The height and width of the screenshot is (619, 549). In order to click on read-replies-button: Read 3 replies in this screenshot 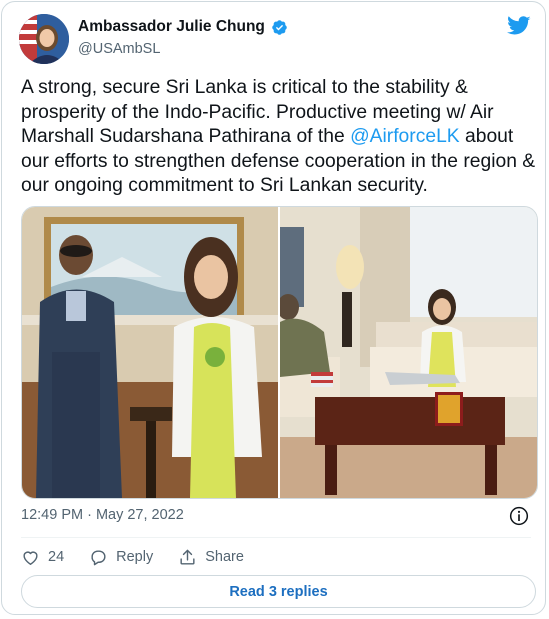, I will do `click(278, 591)`.